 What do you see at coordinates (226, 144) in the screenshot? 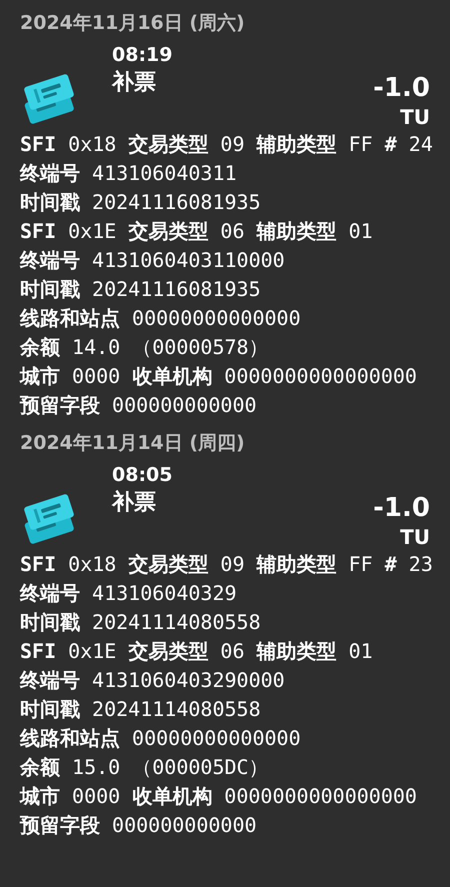
I see `detail-line: SFI 0x18 交易类型 09 辅助类型 FF # 24` at bounding box center [226, 144].